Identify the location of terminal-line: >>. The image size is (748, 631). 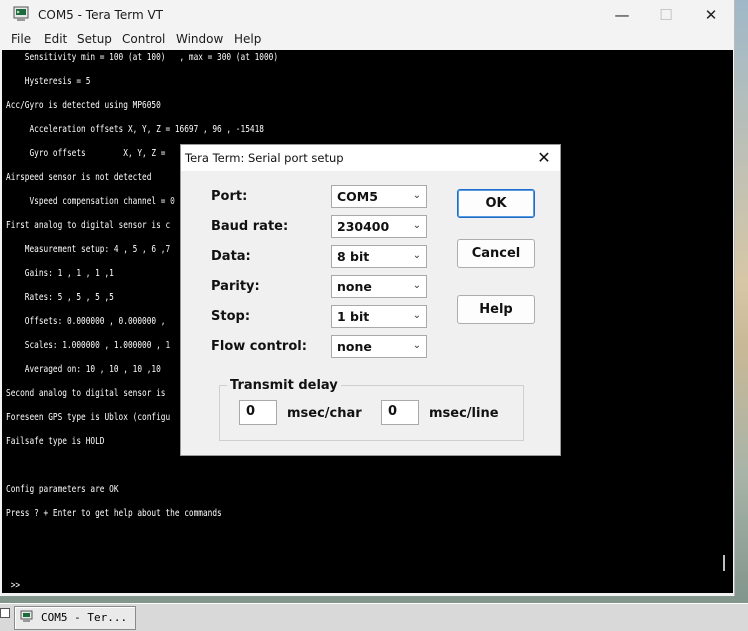
(13, 585).